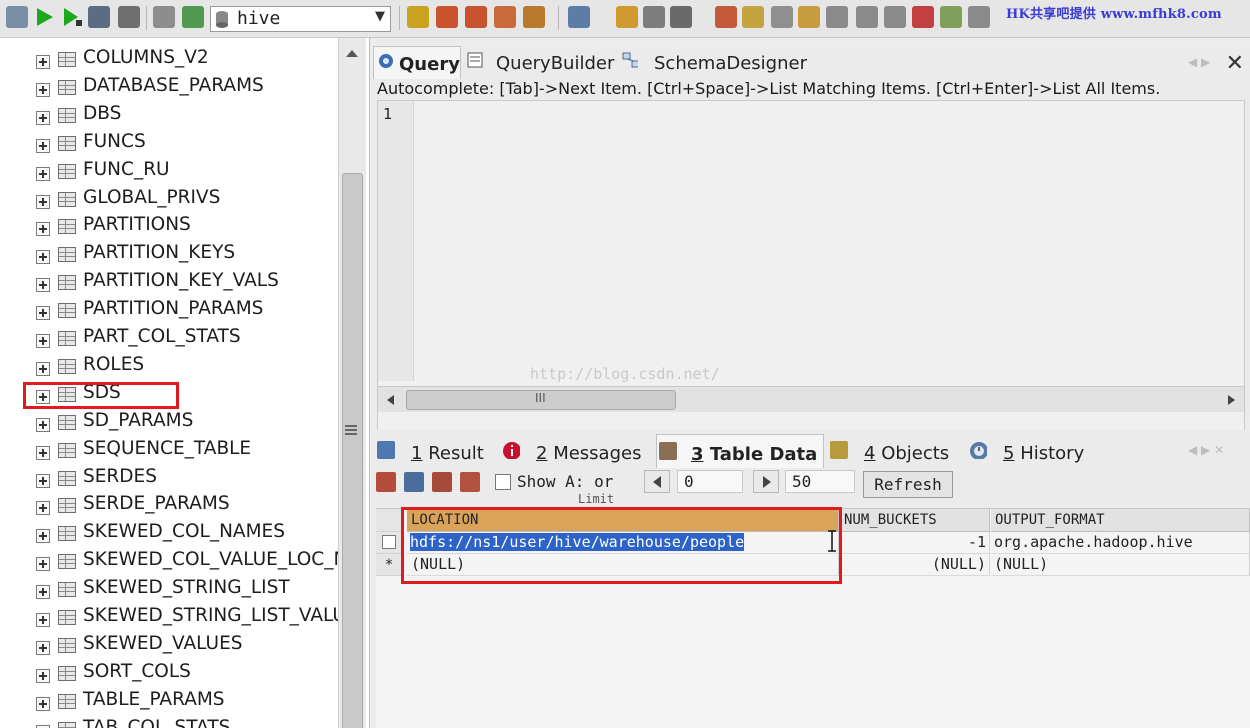 Image resolution: width=1250 pixels, height=728 pixels. I want to click on tree-item: PARTITION_KEYS, so click(191, 256).